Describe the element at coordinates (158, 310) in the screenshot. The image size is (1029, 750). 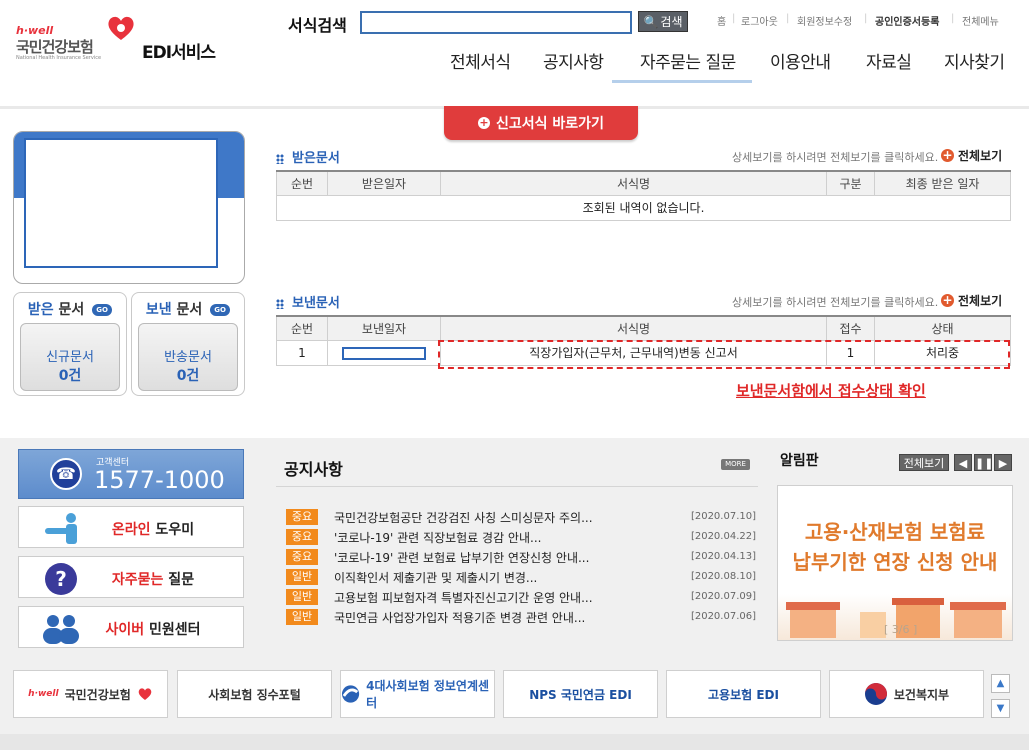
I see `sent-docs-title-a: 보낸` at that location.